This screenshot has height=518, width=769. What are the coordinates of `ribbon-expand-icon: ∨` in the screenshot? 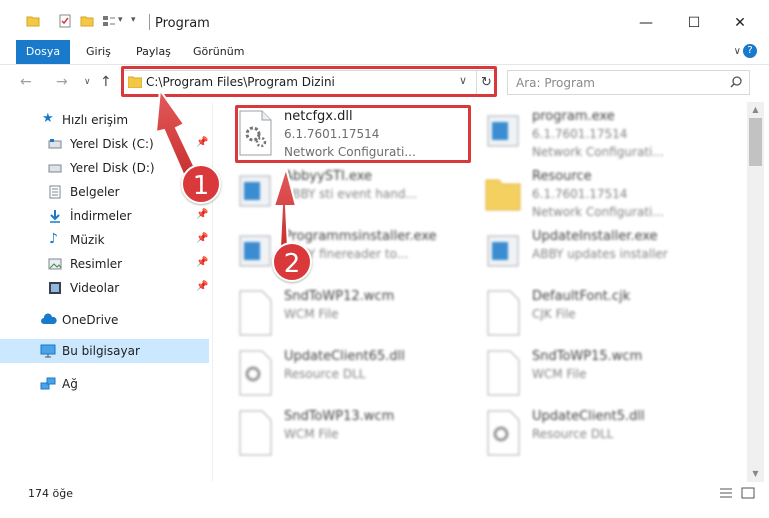 It's located at (737, 51).